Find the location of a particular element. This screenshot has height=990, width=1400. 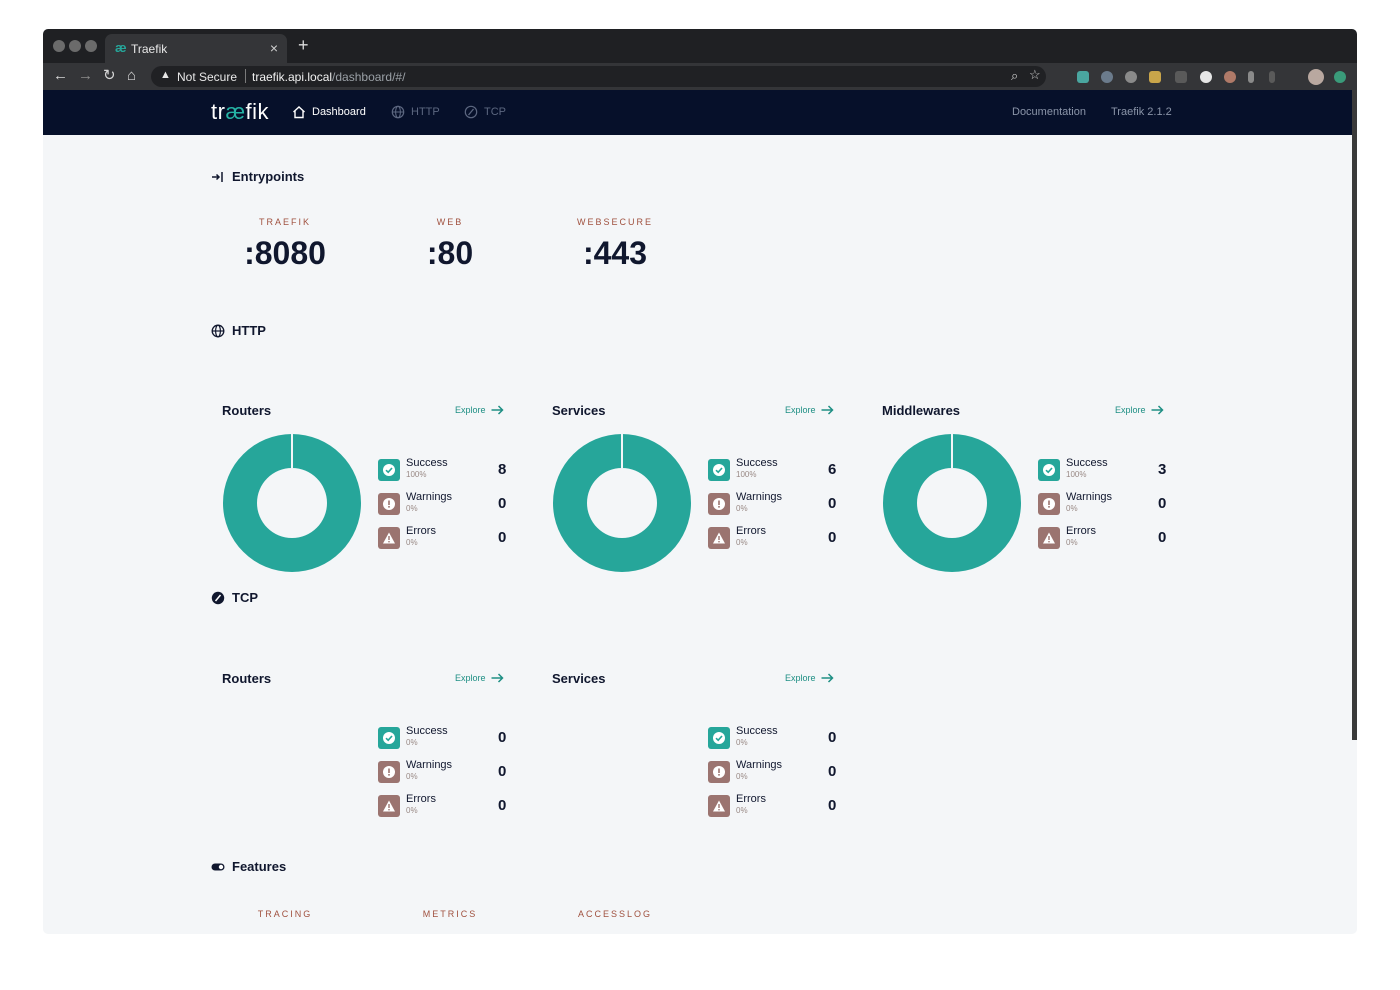

extension-gear-icon is located at coordinates (1155, 77).